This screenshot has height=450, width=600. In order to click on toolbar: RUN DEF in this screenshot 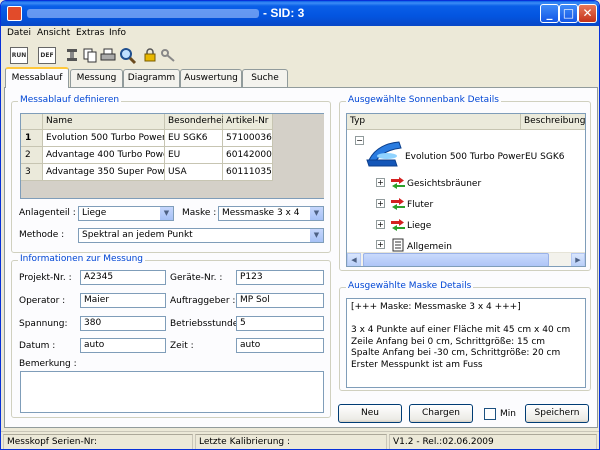, I will do `click(300, 55)`.